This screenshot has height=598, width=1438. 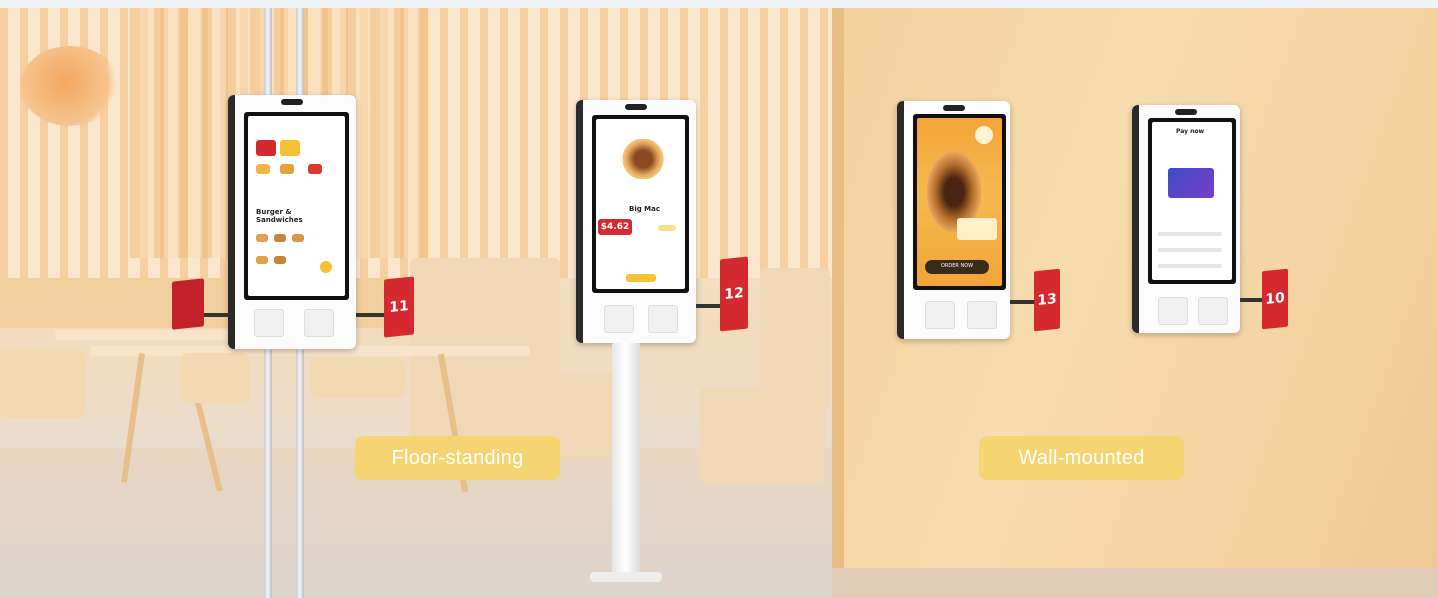 I want to click on payment-ui: Pay now, so click(x=1192, y=201).